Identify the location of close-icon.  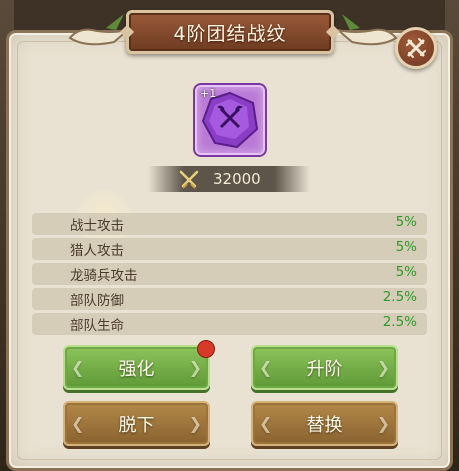
(416, 48).